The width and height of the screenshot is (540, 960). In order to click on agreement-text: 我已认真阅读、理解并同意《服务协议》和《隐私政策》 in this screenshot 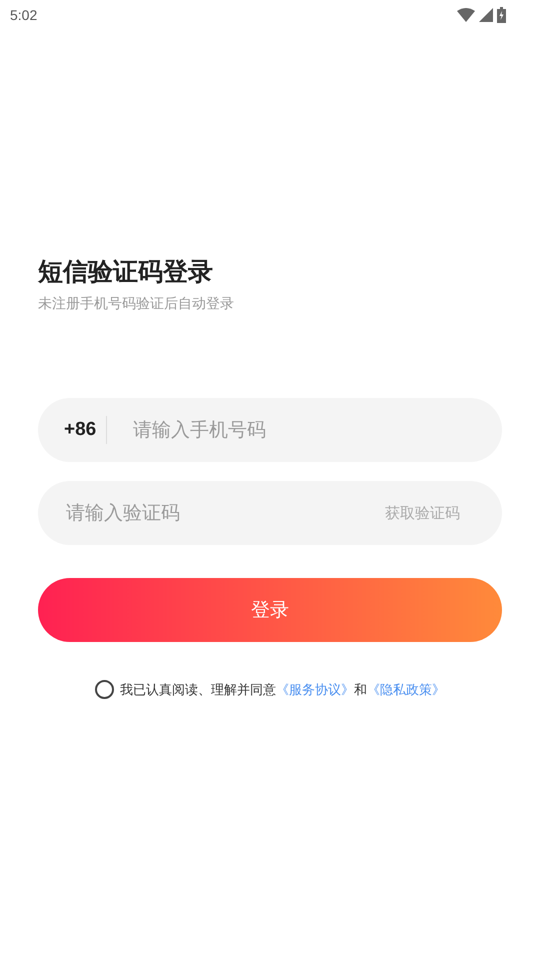, I will do `click(282, 690)`.